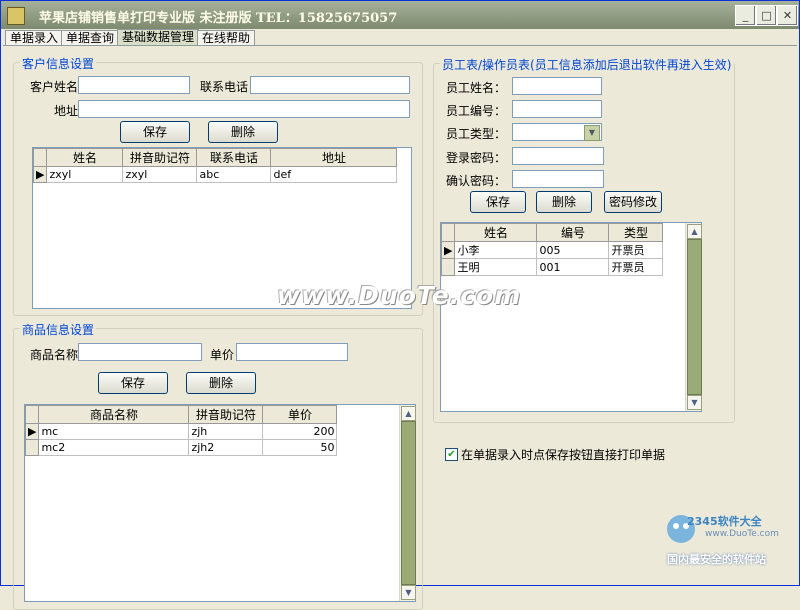 This screenshot has width=800, height=610. I want to click on customer-address-label: 地址, so click(66, 111).